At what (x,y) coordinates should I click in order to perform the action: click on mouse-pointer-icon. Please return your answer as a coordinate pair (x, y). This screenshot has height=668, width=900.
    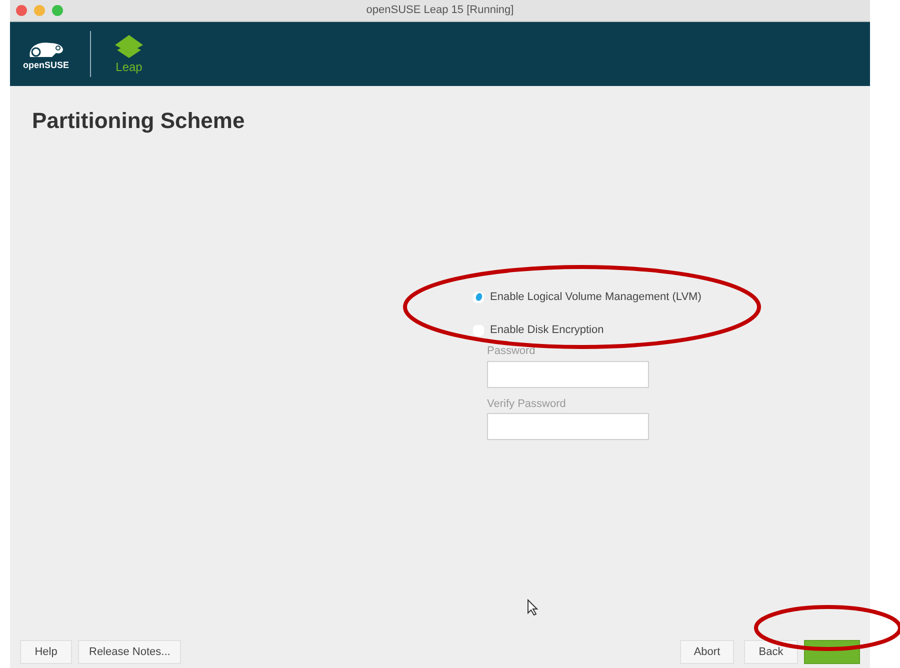
    Looking at the image, I should click on (533, 607).